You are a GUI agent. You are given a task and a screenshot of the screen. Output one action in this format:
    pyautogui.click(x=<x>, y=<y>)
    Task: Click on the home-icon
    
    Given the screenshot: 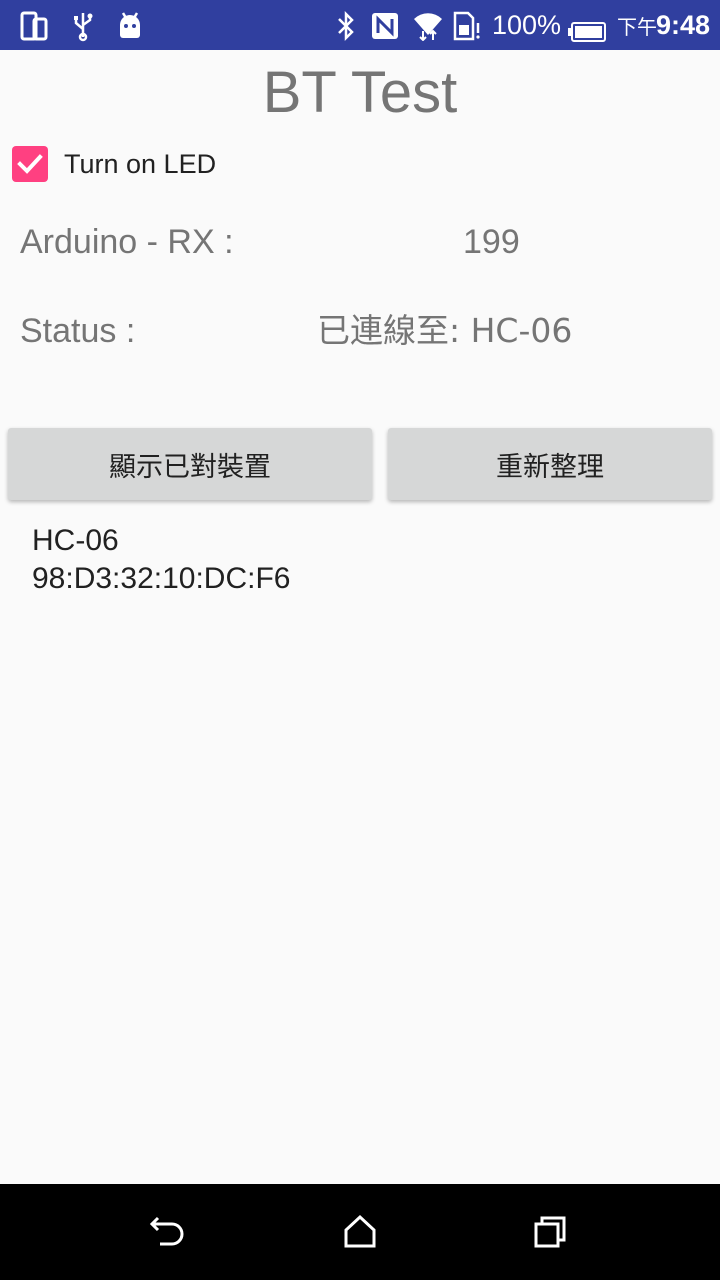 What is the action you would take?
    pyautogui.click(x=360, y=1232)
    